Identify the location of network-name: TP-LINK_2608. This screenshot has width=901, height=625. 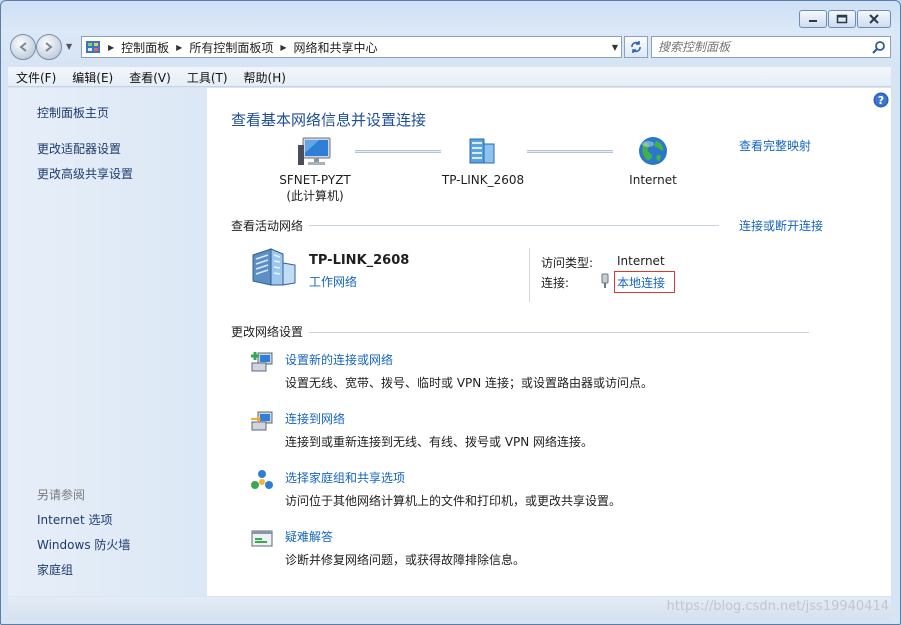
(483, 180).